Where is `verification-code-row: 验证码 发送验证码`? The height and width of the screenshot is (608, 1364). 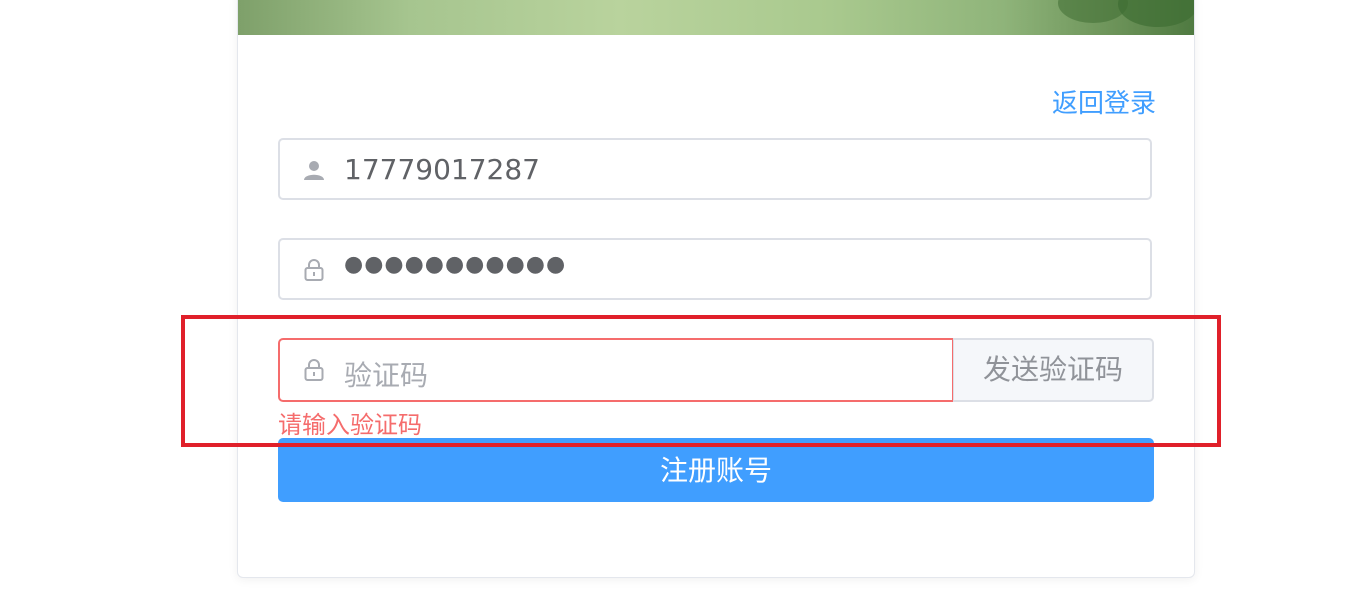 verification-code-row: 验证码 发送验证码 is located at coordinates (716, 370).